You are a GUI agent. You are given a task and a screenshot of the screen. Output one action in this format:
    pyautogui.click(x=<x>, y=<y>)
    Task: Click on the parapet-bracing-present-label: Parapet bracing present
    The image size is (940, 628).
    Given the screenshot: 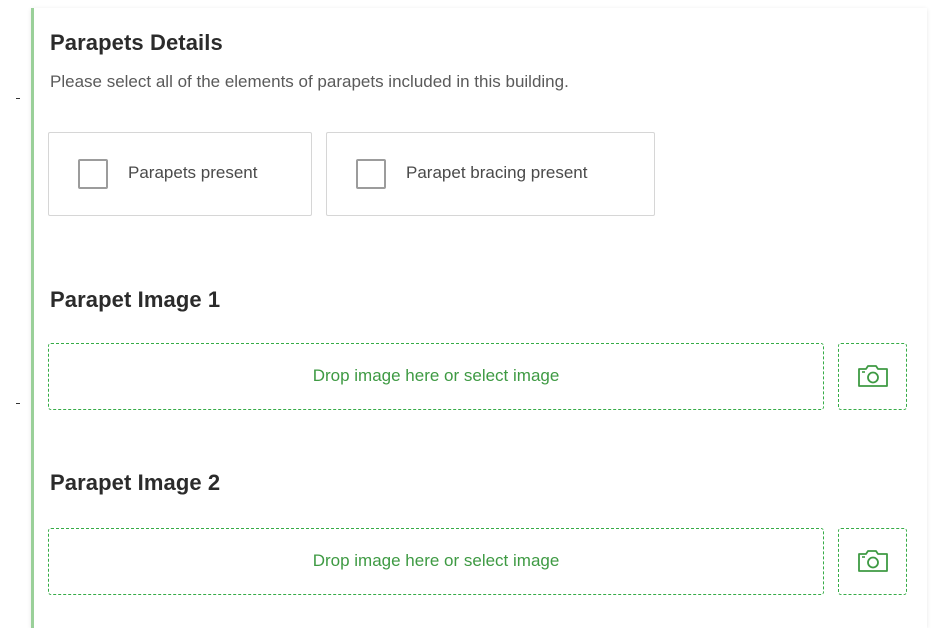 What is the action you would take?
    pyautogui.click(x=497, y=172)
    